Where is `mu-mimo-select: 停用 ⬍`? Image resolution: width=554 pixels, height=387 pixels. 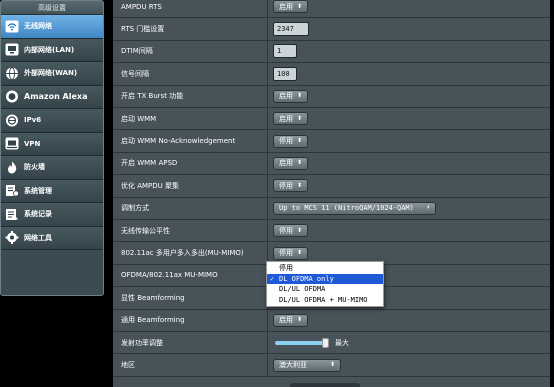
mu-mimo-select: 停用 ⬍ is located at coordinates (291, 253).